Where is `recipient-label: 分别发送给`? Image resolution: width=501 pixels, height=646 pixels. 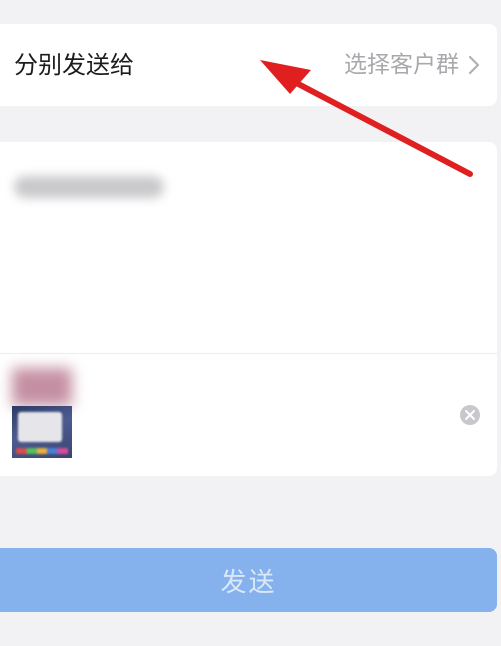 recipient-label: 分别发送给 is located at coordinates (74, 65).